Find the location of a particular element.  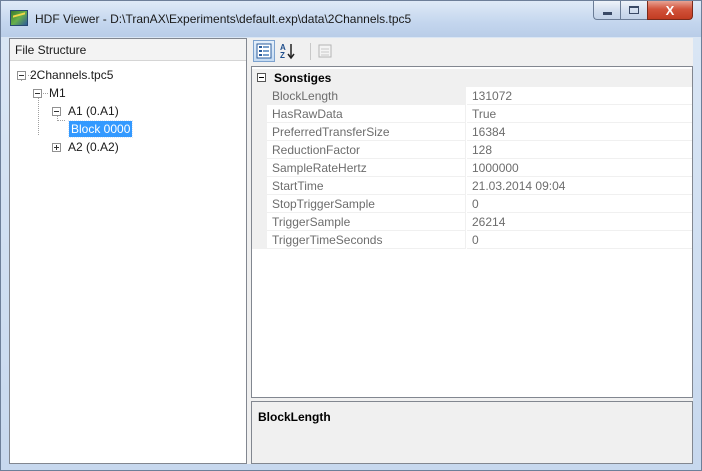

tree-node-label: A2 (0.A2) is located at coordinates (93, 147).